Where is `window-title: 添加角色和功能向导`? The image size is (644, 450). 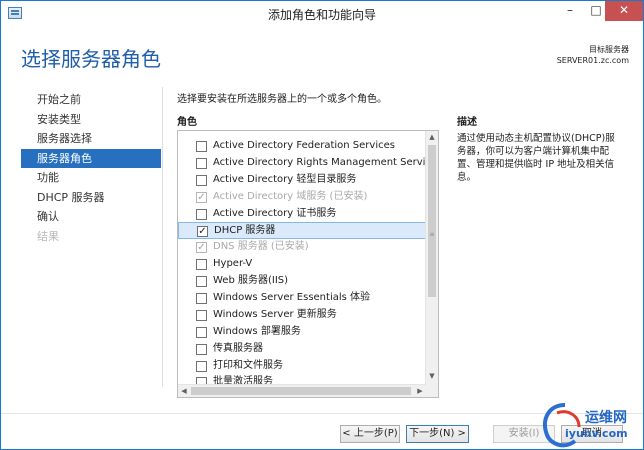
window-title: 添加角色和功能向导 is located at coordinates (321, 15).